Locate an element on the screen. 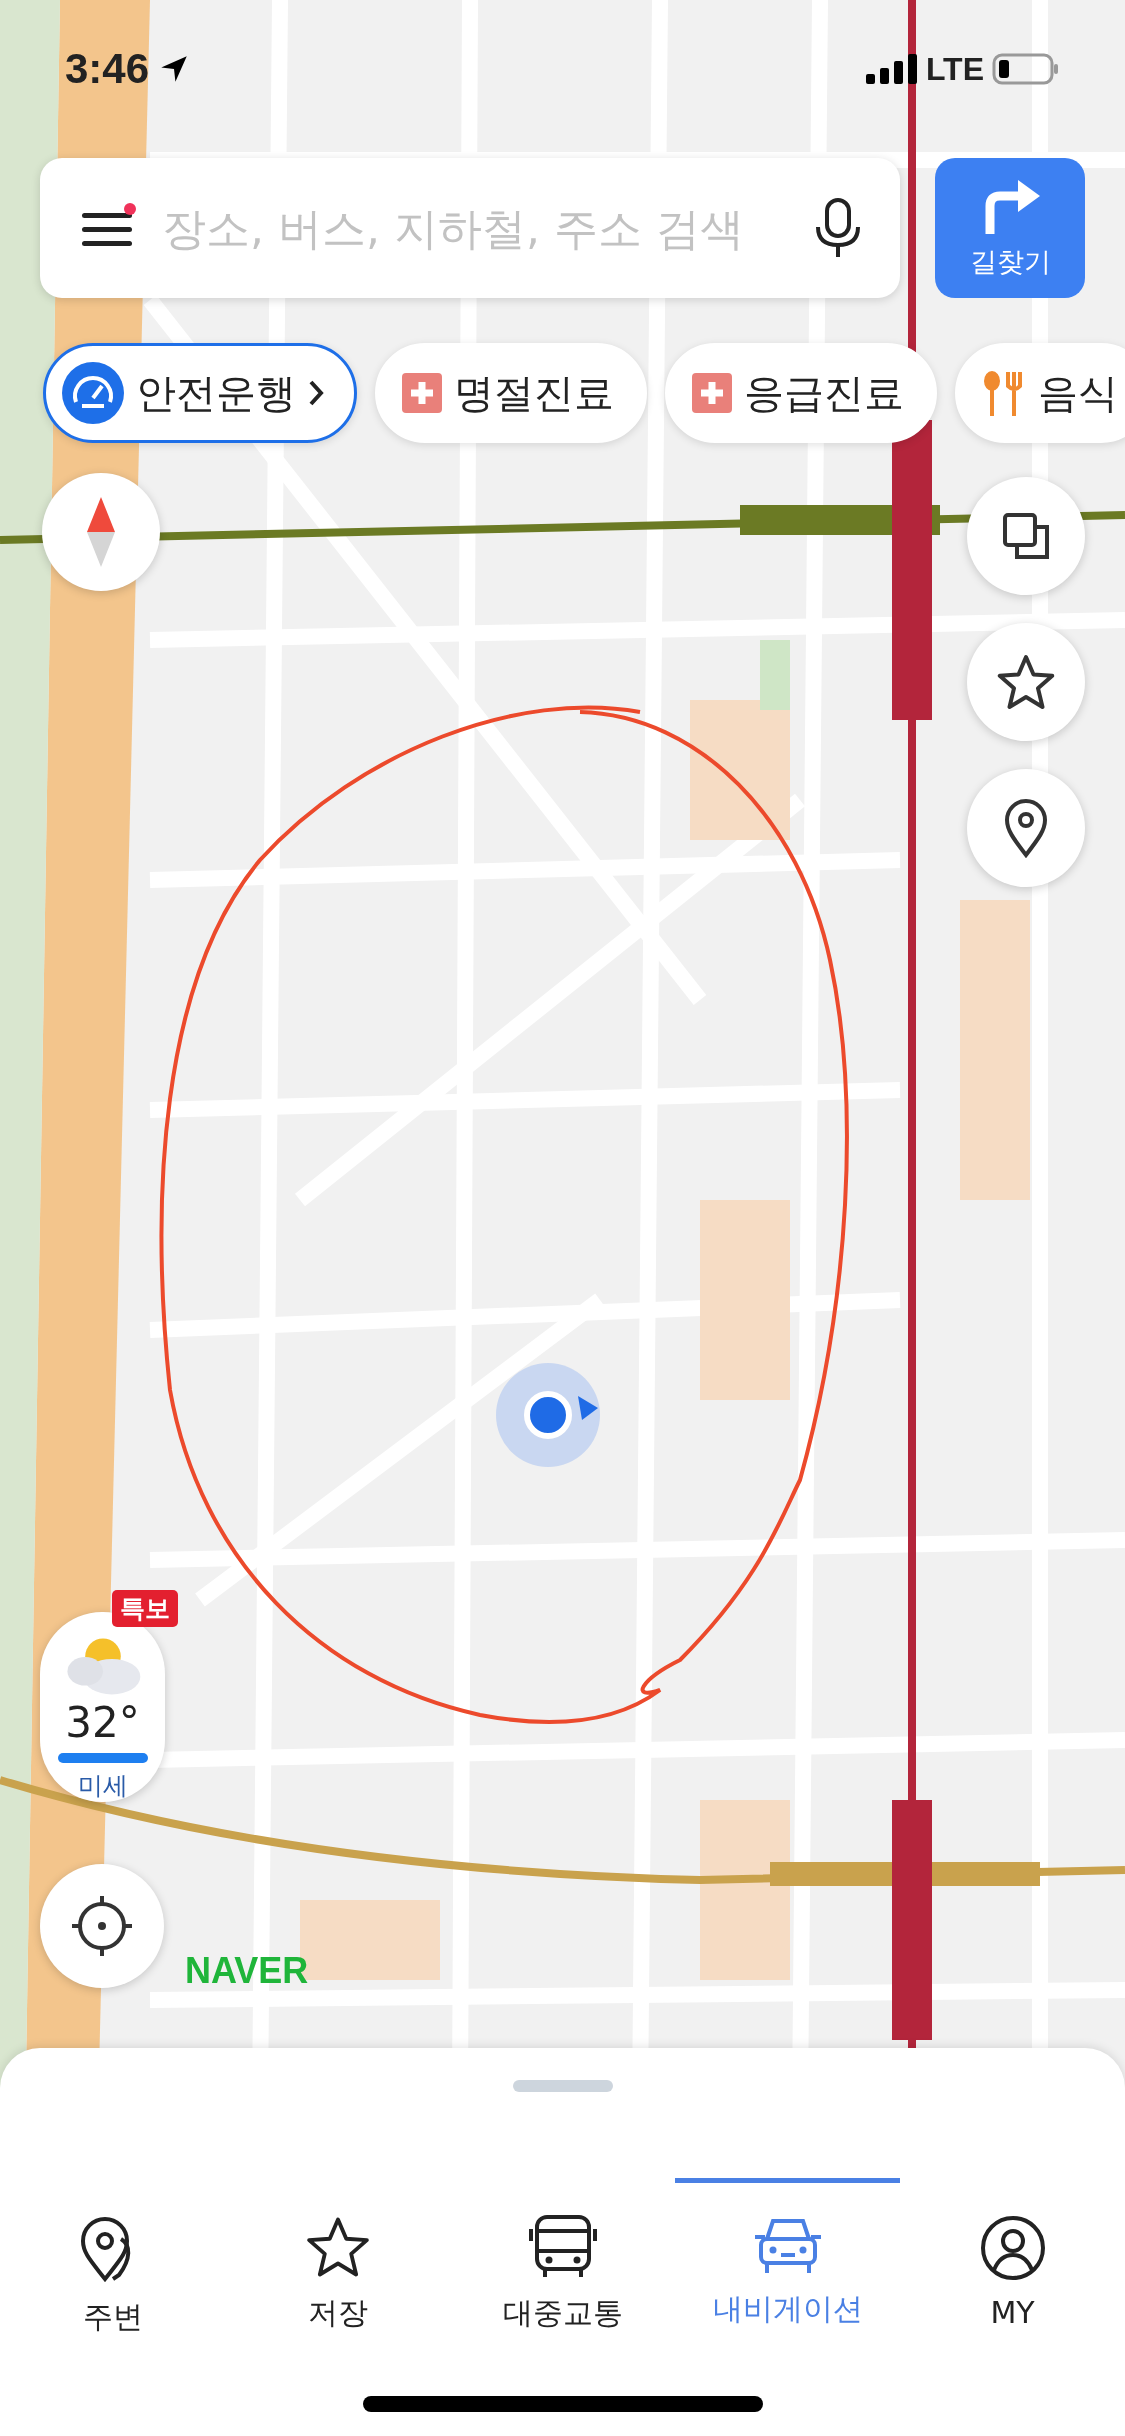  bus-icon is located at coordinates (562, 2247).